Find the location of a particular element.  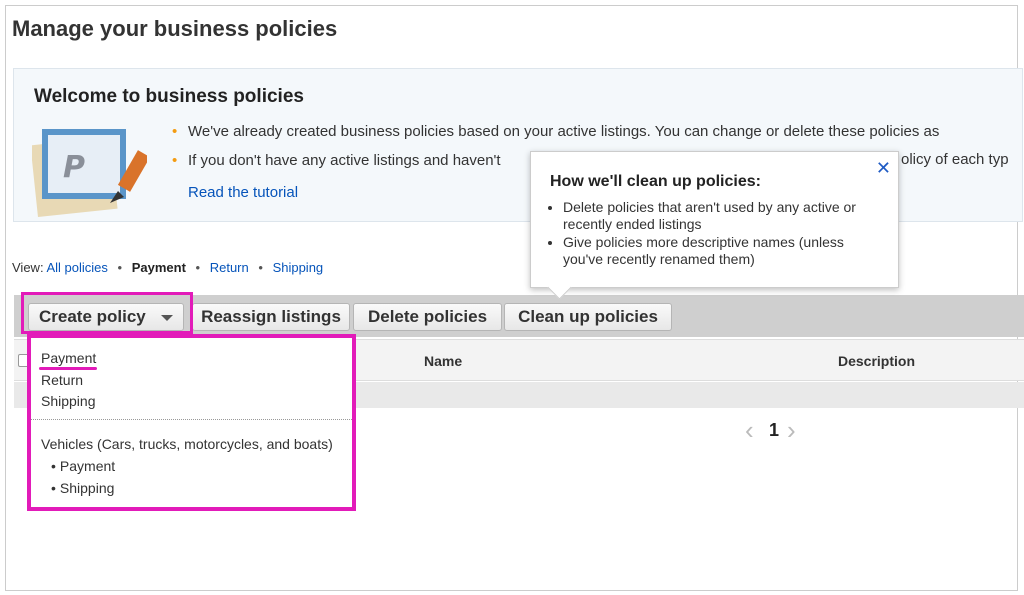

menu-item-payment: Payment is located at coordinates (68, 358).